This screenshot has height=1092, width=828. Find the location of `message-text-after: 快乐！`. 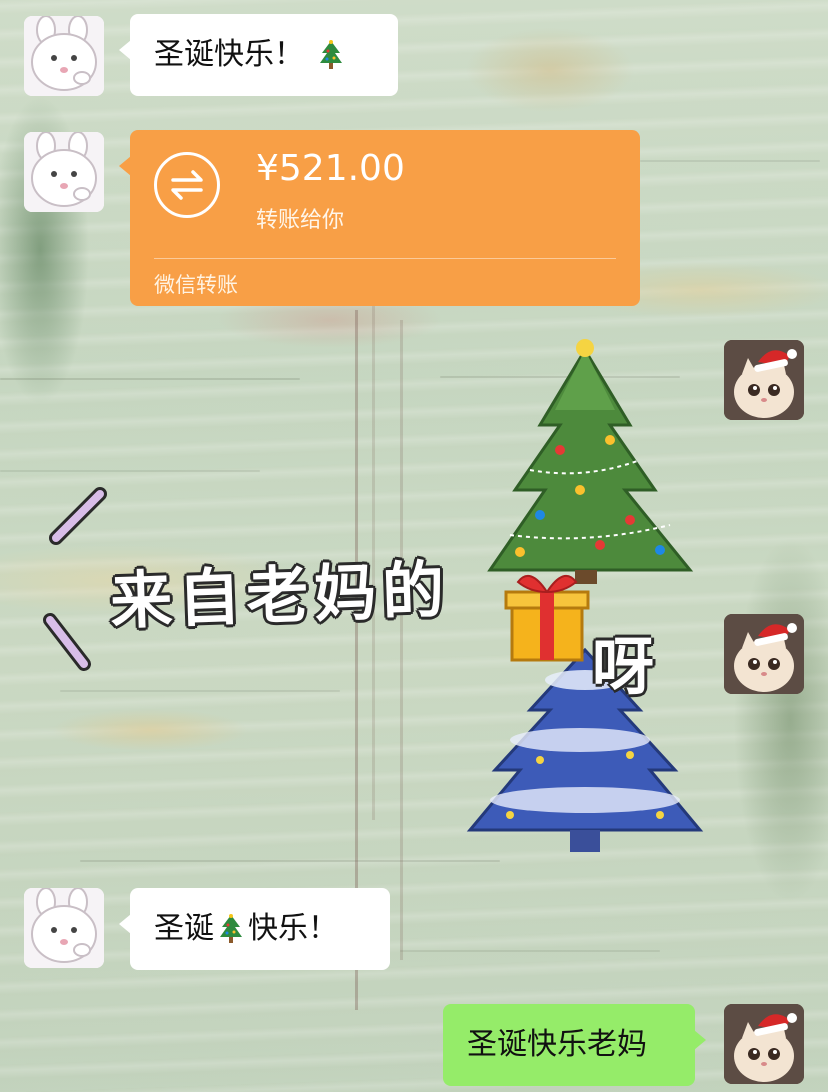

message-text-after: 快乐！ is located at coordinates (293, 928).